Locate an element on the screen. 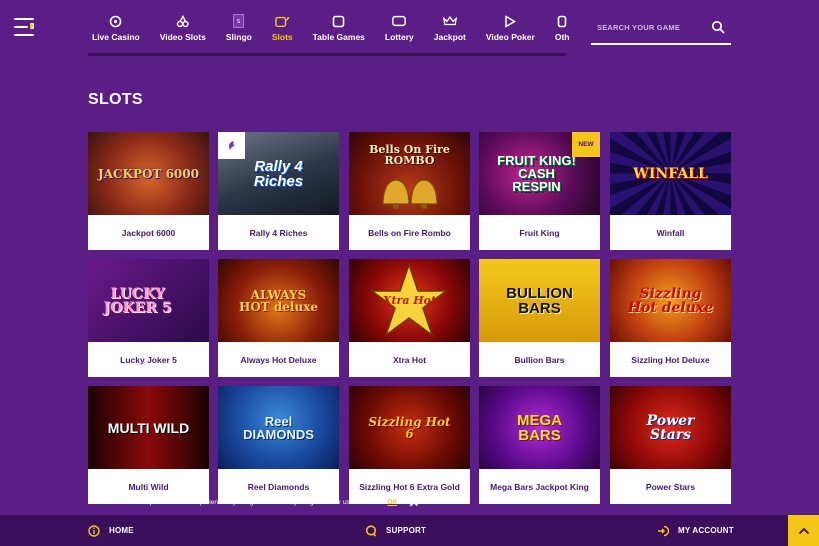 The image size is (819, 546). nav-item-slots: Slots is located at coordinates (282, 31).